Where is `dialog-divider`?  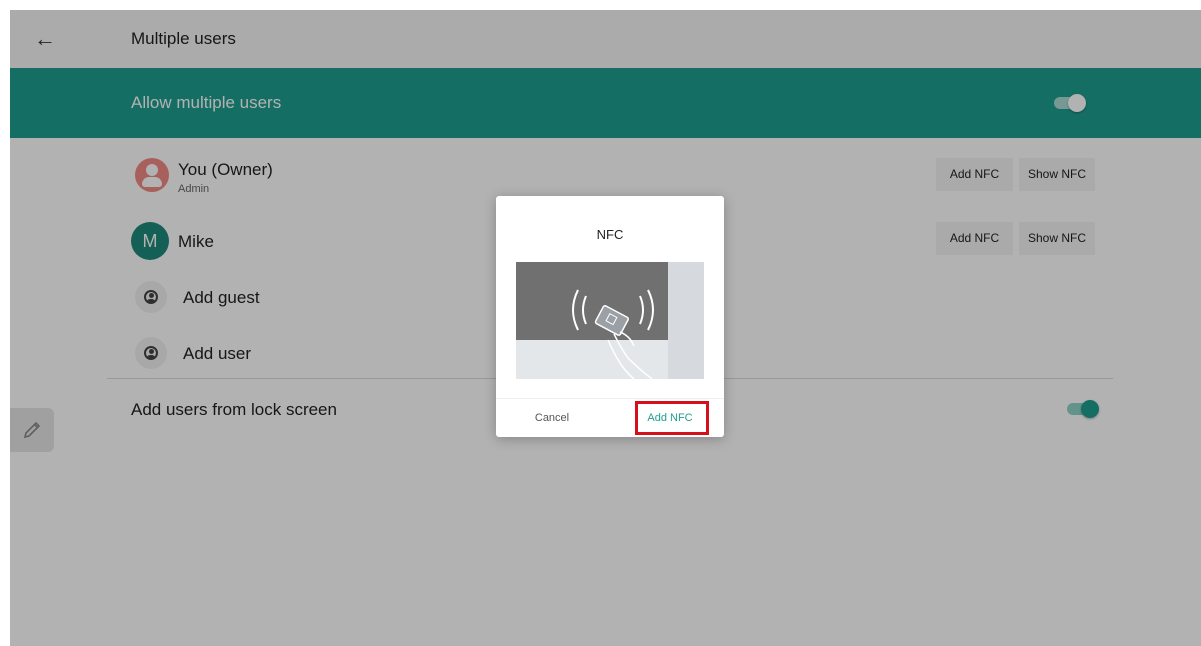 dialog-divider is located at coordinates (610, 398).